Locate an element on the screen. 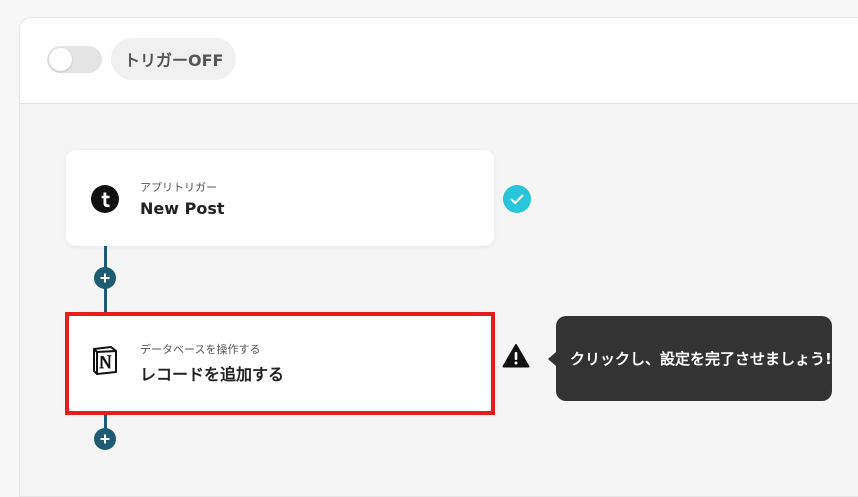  trigger-status-badge: トリガーOFF is located at coordinates (174, 59).